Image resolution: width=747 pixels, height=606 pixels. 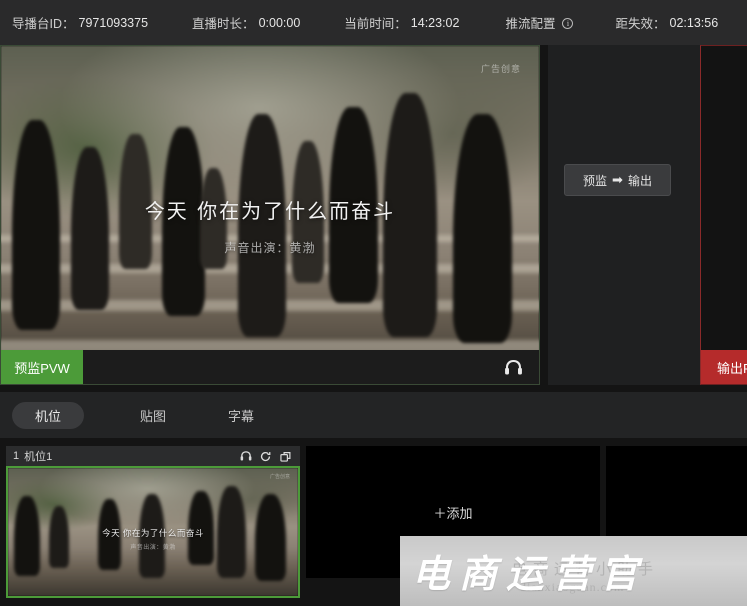 What do you see at coordinates (48, 415) in the screenshot?
I see `tab-camera: 机位` at bounding box center [48, 415].